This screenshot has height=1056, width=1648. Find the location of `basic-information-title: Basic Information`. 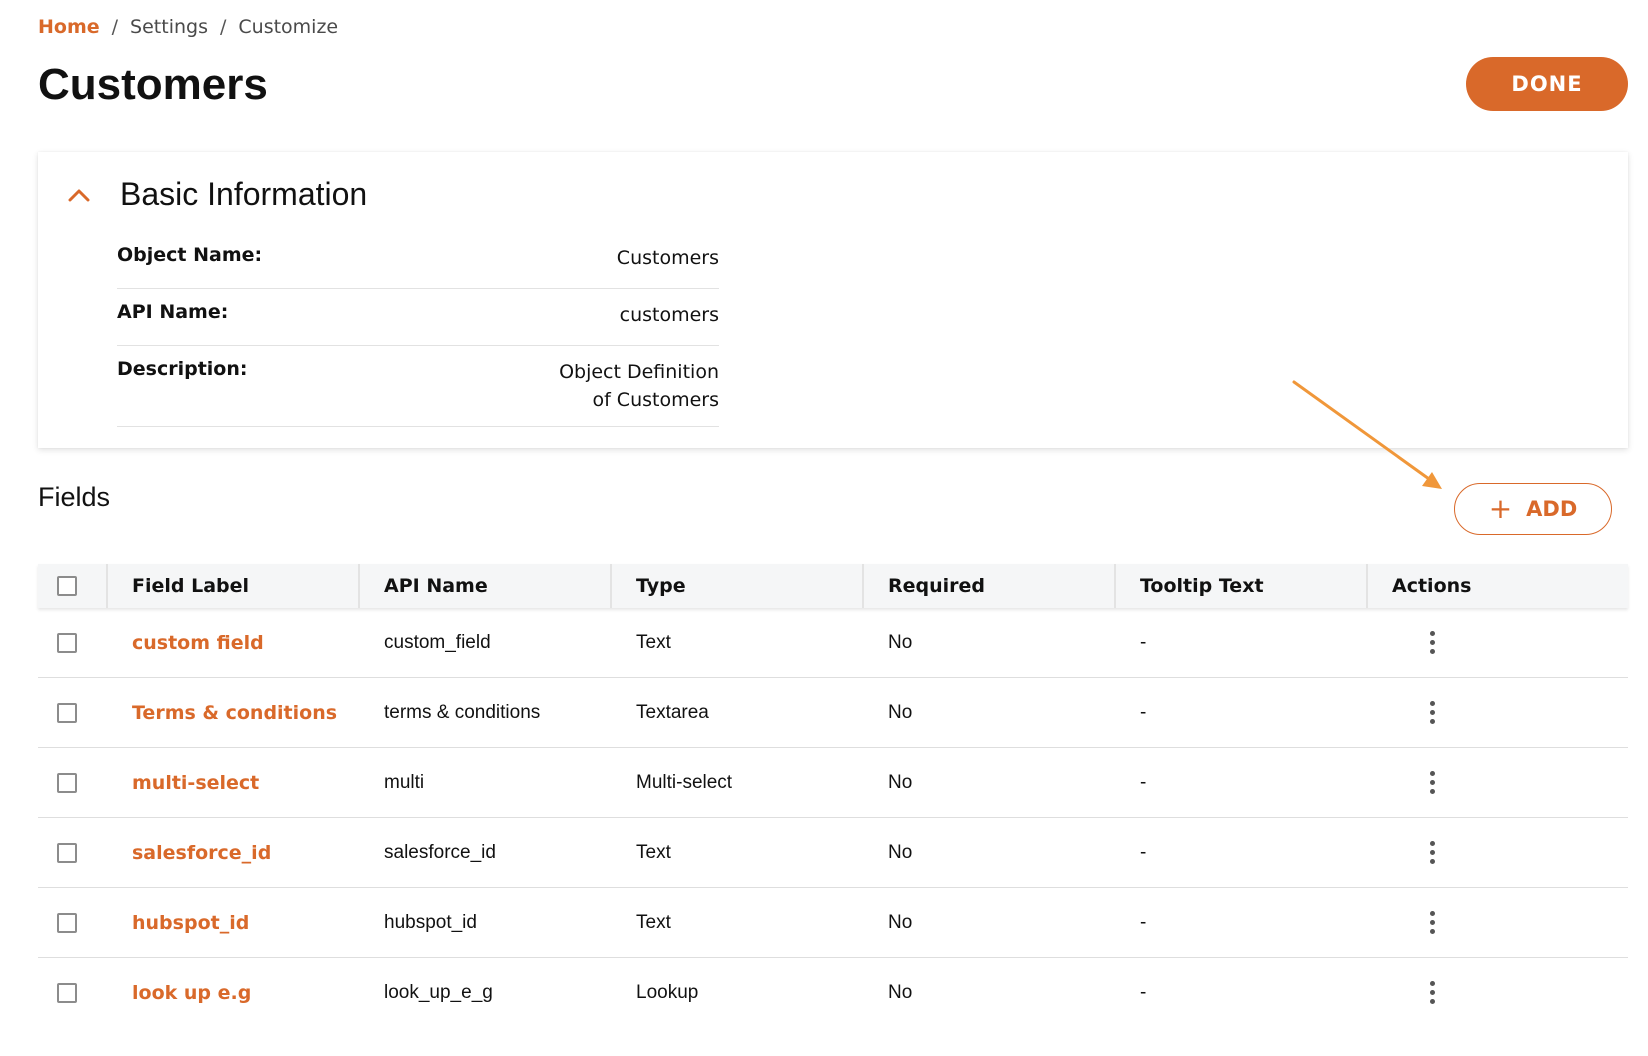

basic-information-title: Basic Information is located at coordinates (244, 194).